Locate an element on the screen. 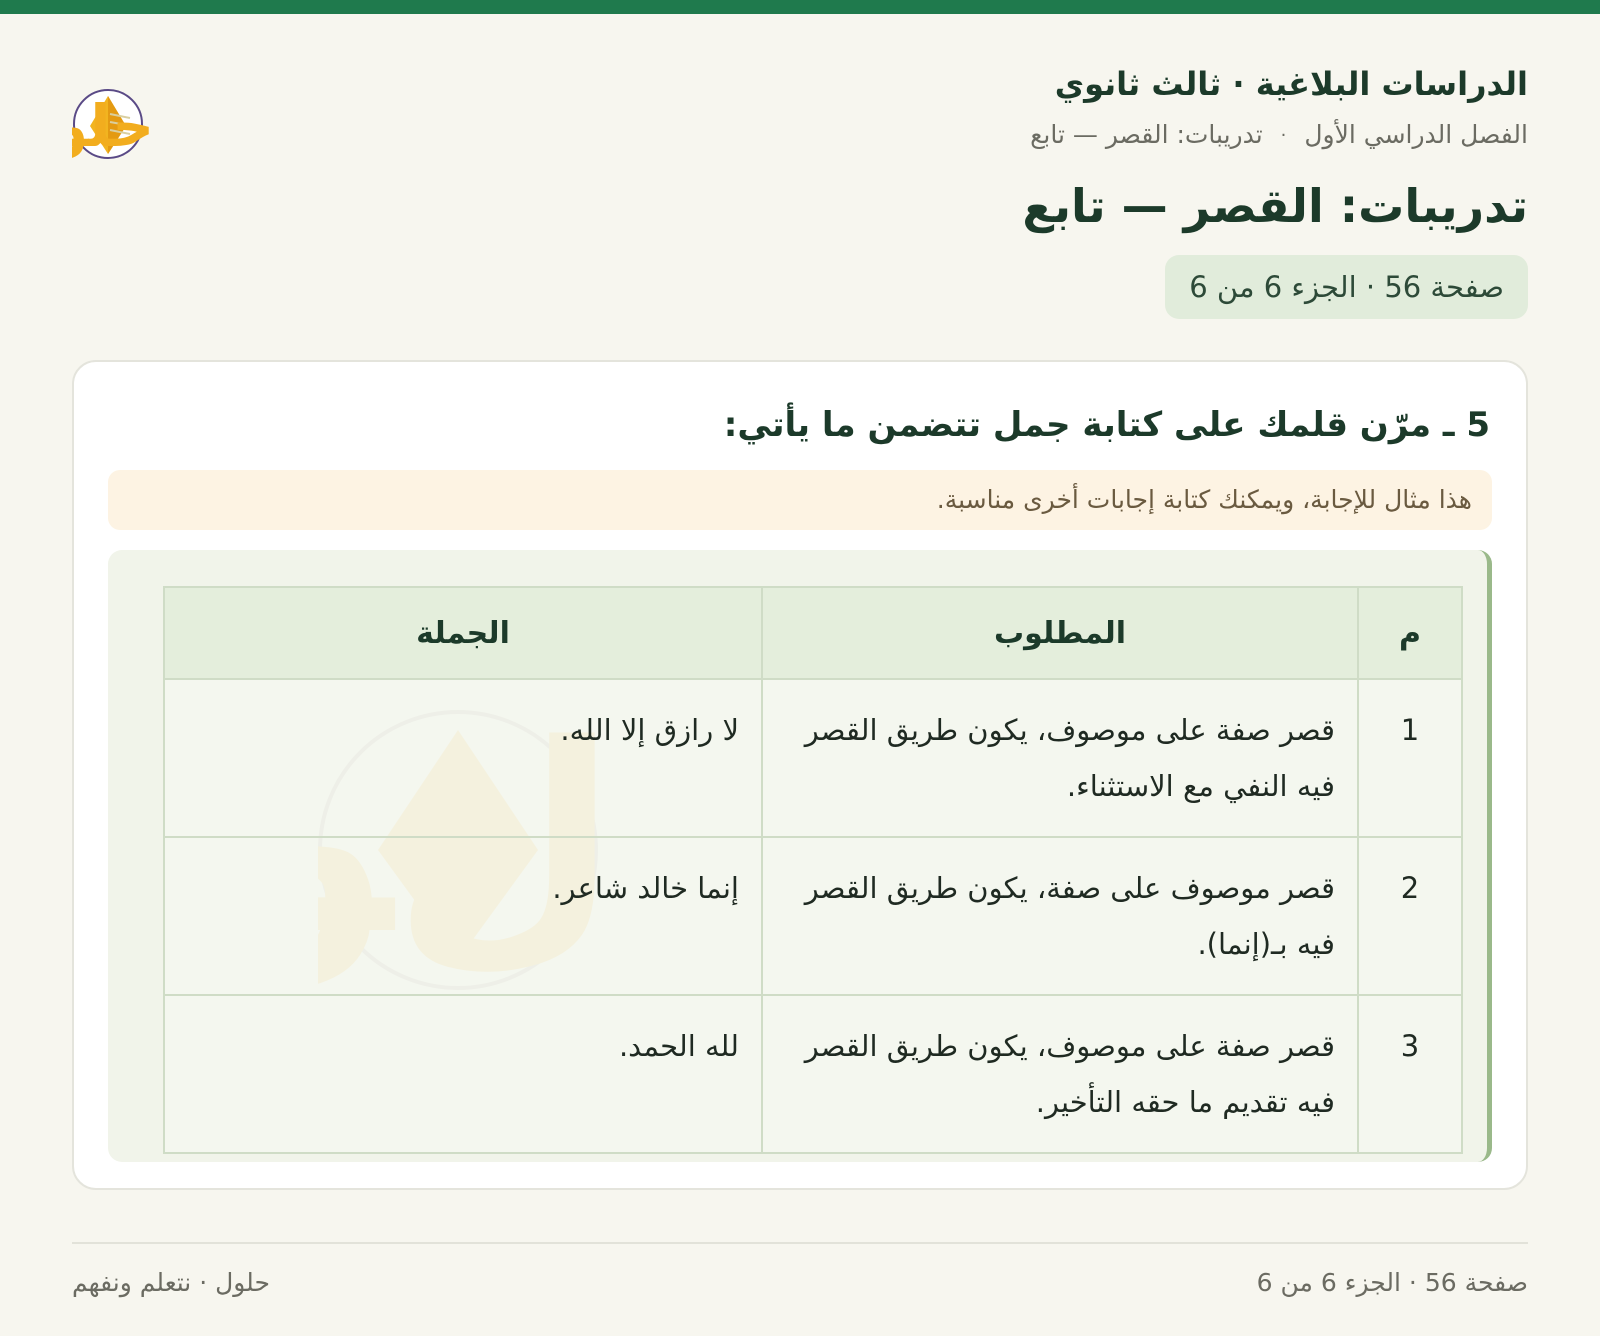 The height and width of the screenshot is (1336, 1600). footer-divider is located at coordinates (800, 1243).